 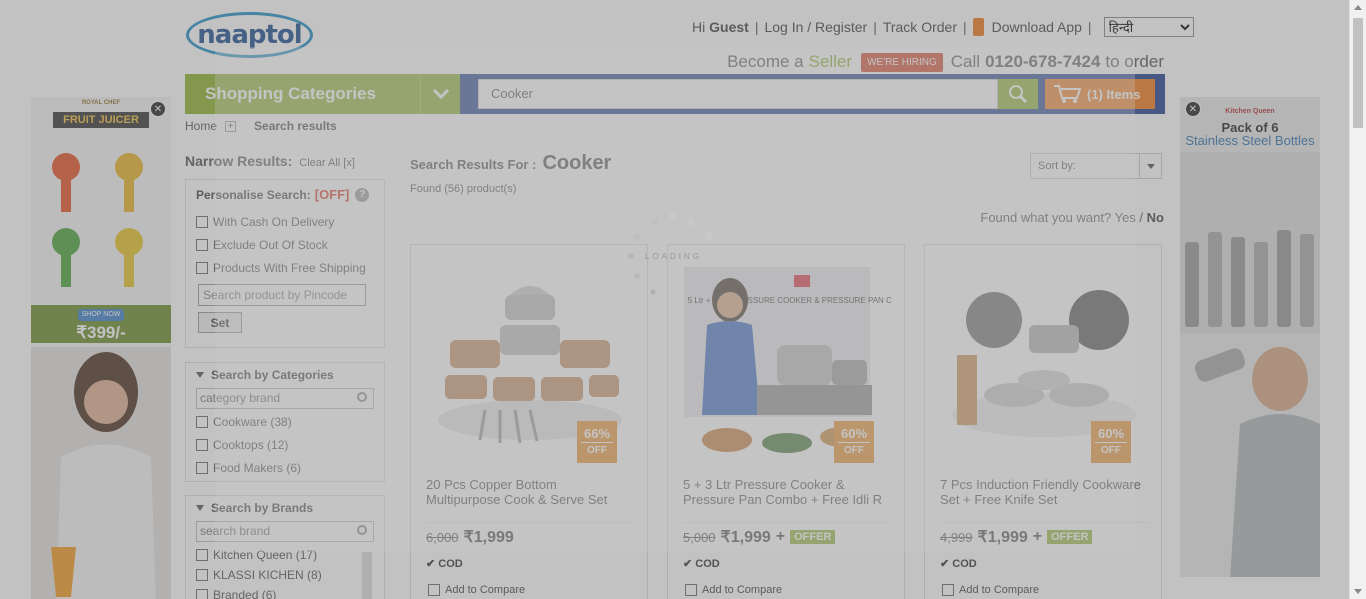 What do you see at coordinates (674, 256) in the screenshot?
I see `loading-text: LOADING` at bounding box center [674, 256].